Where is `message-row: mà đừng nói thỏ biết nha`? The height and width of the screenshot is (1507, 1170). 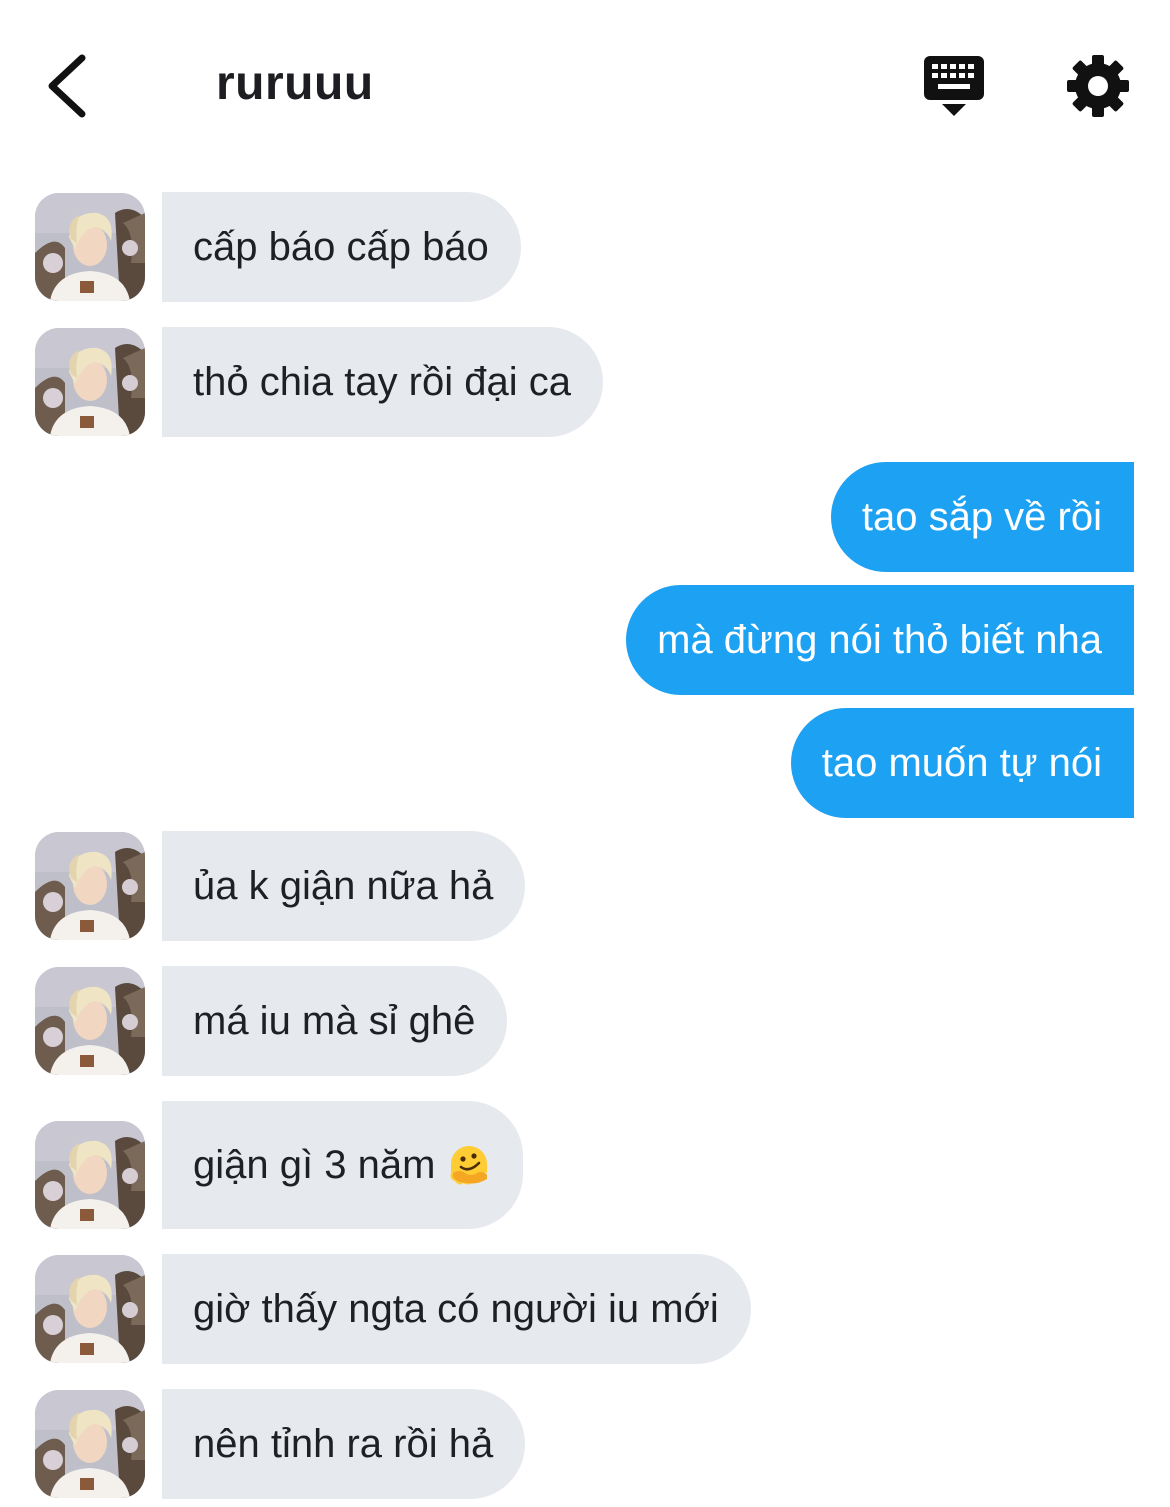 message-row: mà đừng nói thỏ biết nha is located at coordinates (585, 640).